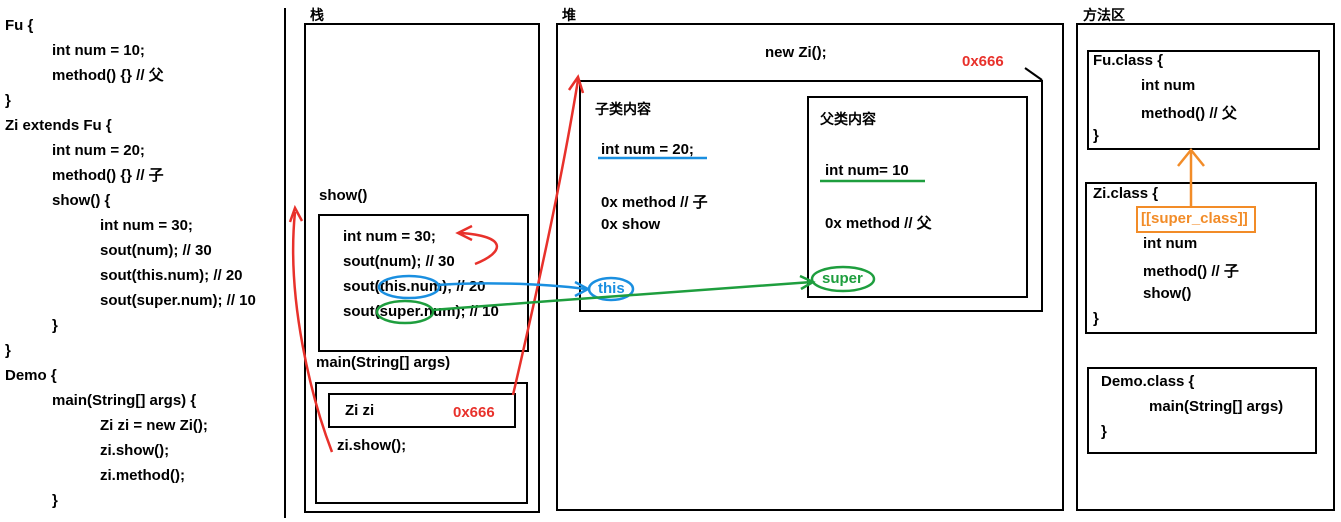 The height and width of the screenshot is (522, 1341). I want to click on code-line: sout(num); // 30, so click(156, 250).